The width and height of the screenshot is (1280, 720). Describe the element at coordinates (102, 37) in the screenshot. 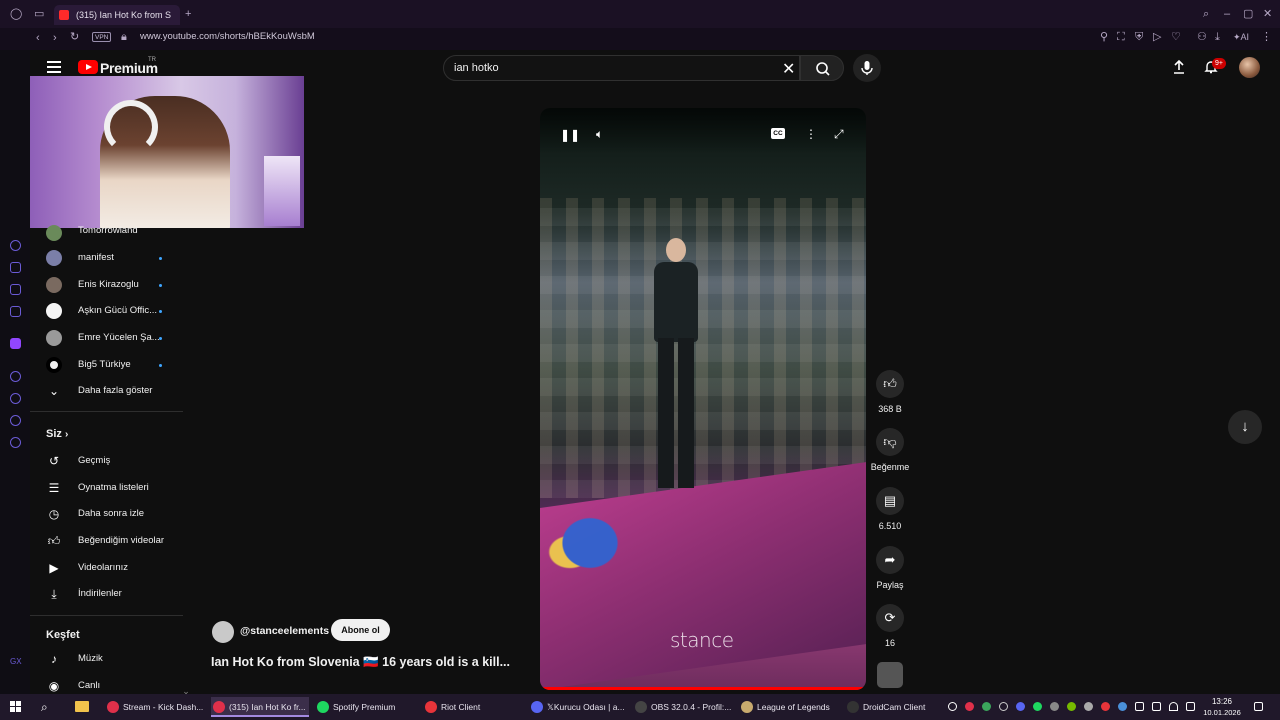

I see `vpn-badge: VPN` at that location.